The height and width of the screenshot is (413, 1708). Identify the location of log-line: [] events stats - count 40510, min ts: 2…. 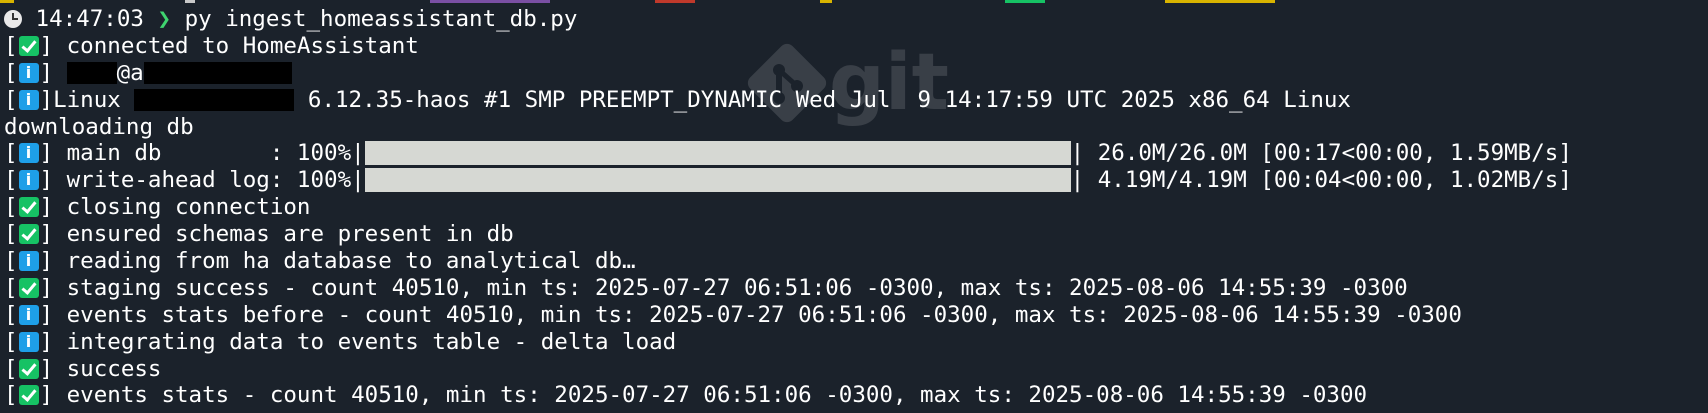
(686, 395).